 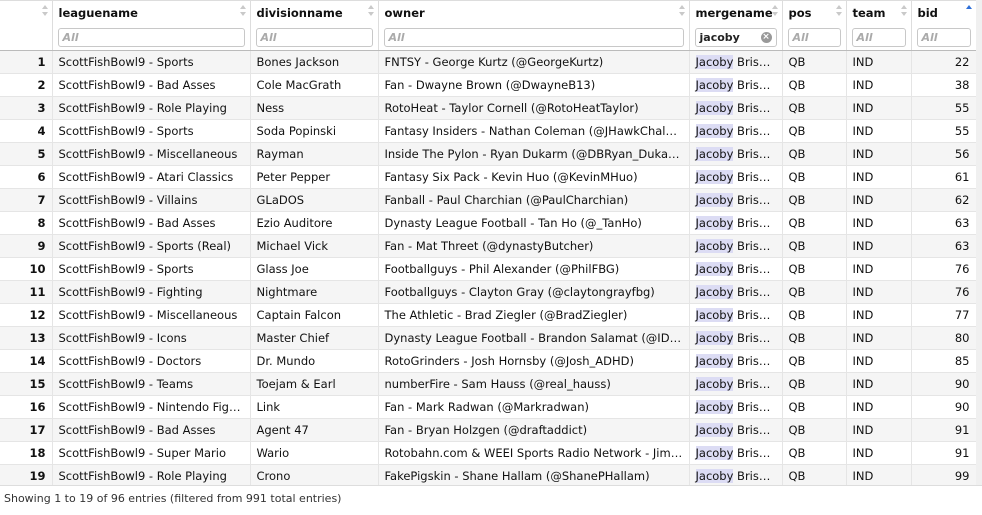 I want to click on column-header-mergename: mergename, so click(x=736, y=12).